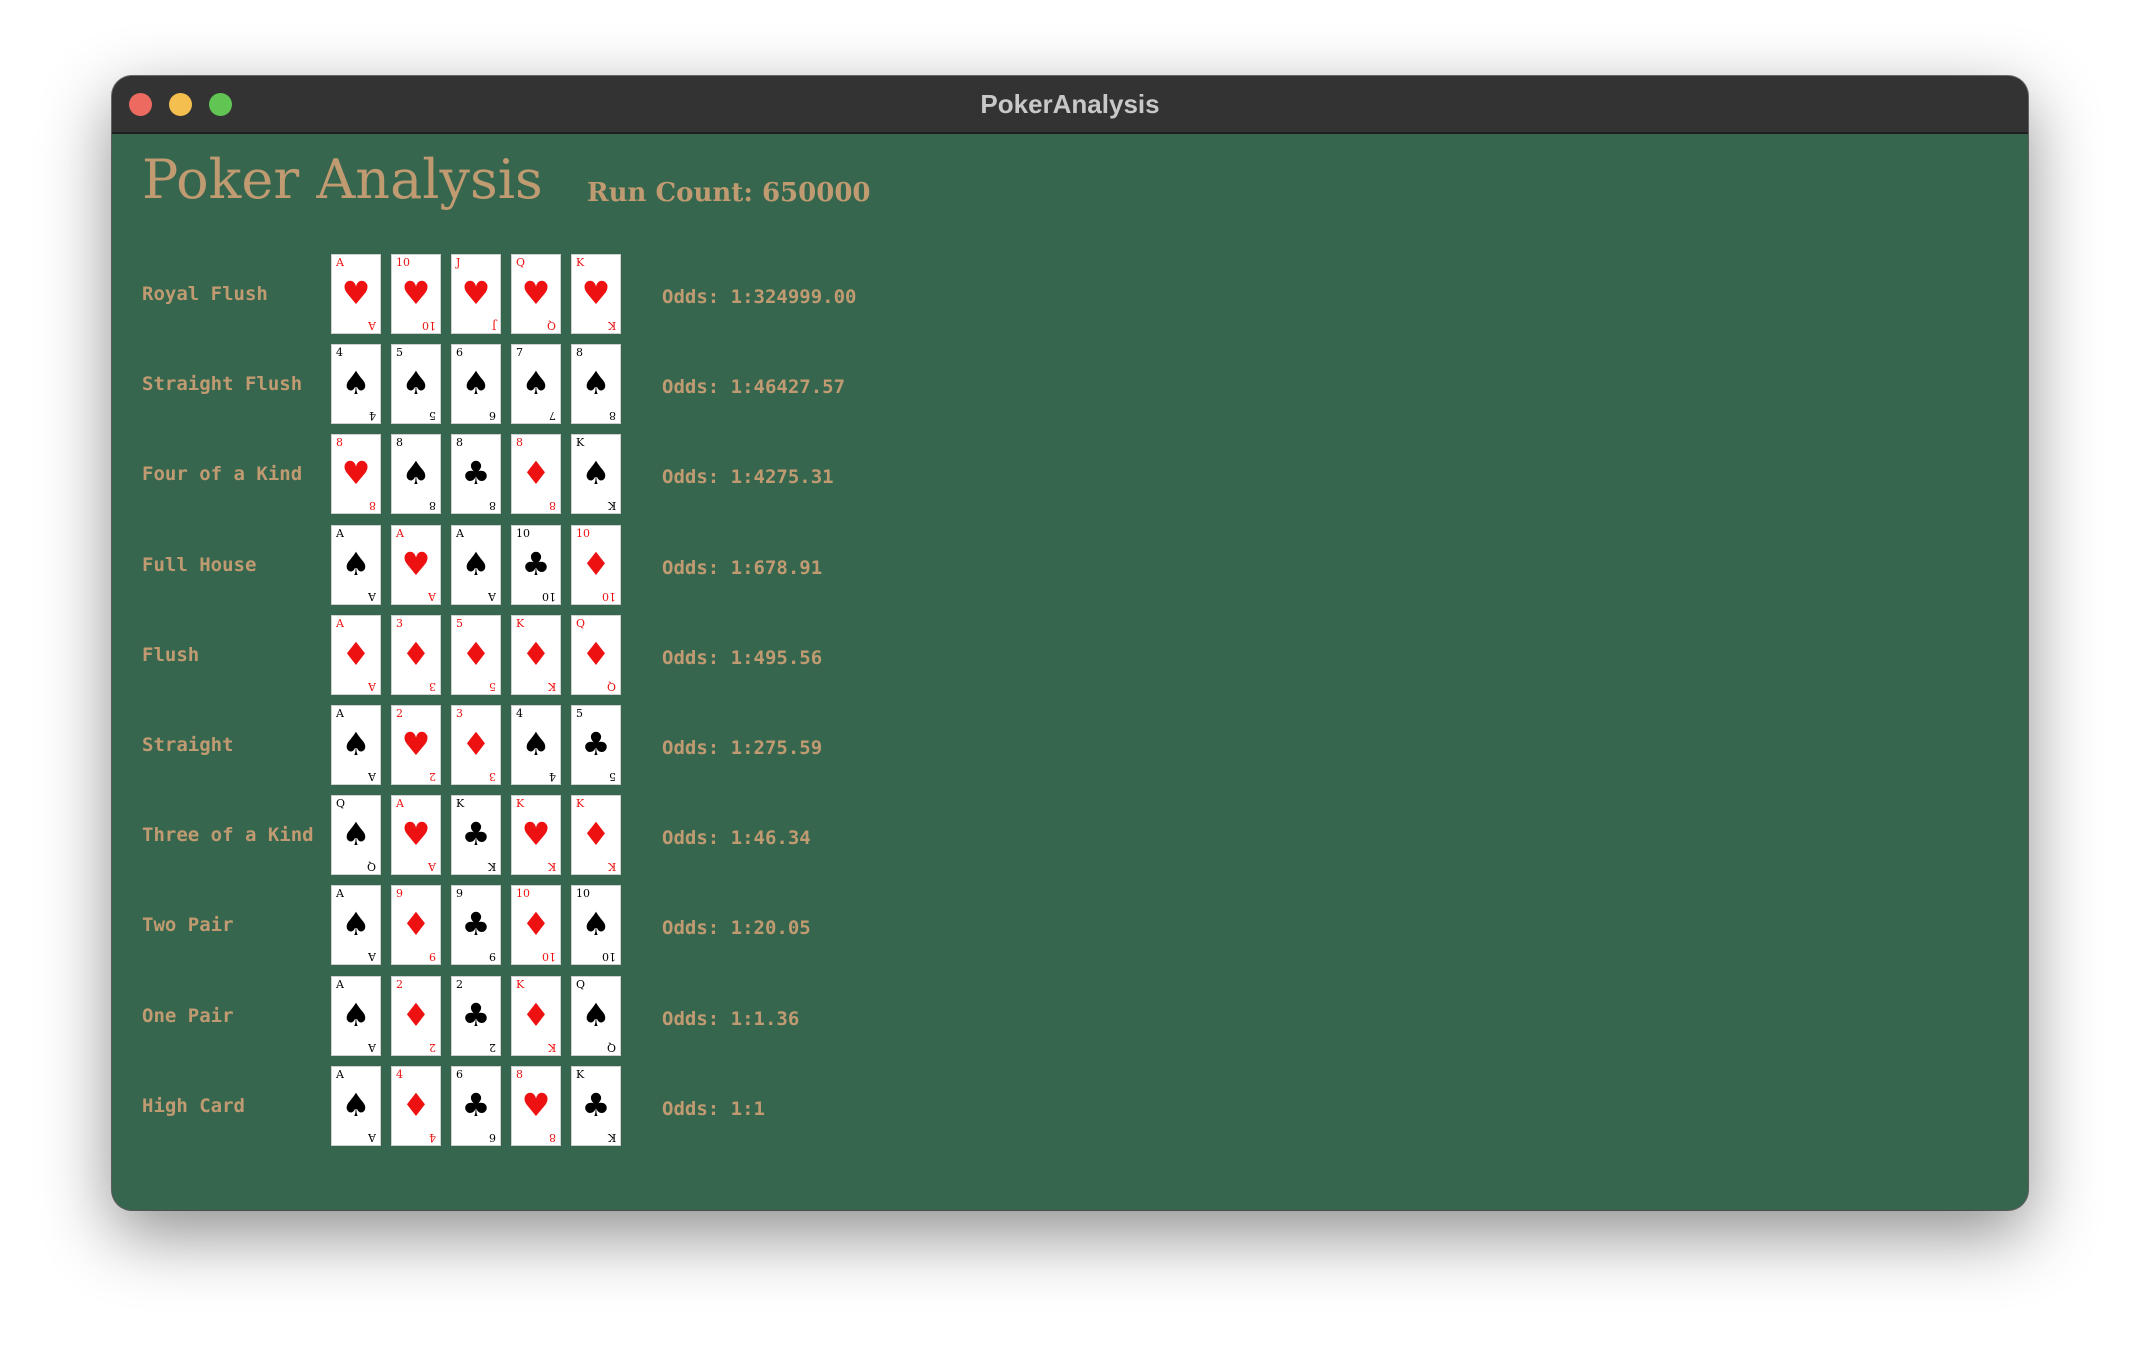 The height and width of the screenshot is (1360, 2140). Describe the element at coordinates (356, 655) in the screenshot. I see `playing-card: A ♦ A` at that location.